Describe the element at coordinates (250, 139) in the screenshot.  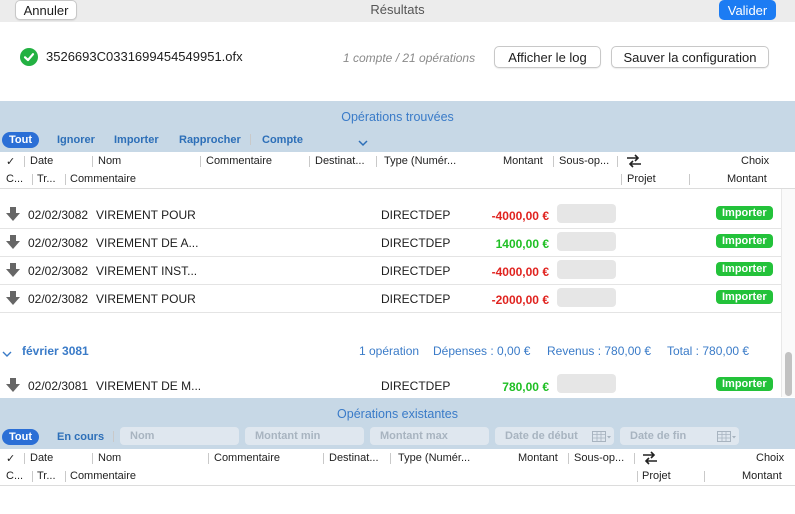
I see `tab-separator` at that location.